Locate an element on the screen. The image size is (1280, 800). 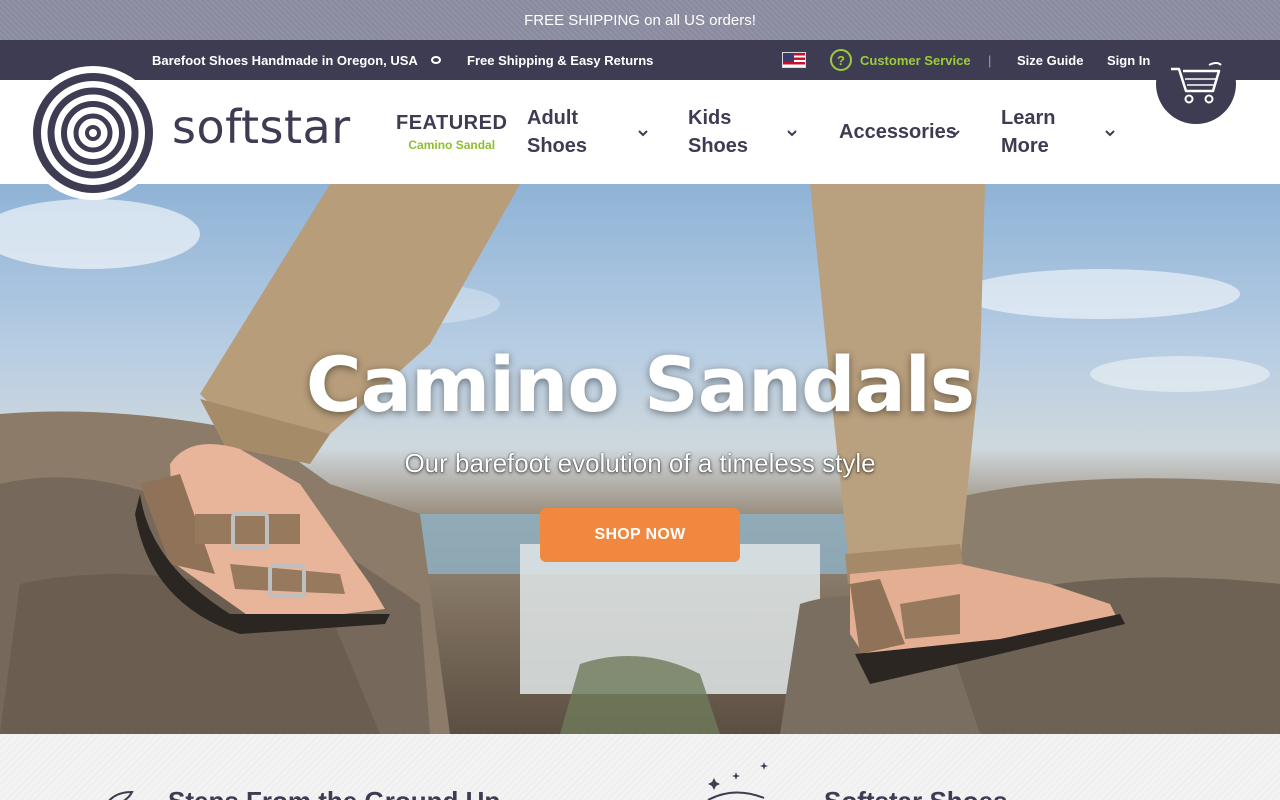
customer-service-link: ? Customer Service is located at coordinates (900, 60).